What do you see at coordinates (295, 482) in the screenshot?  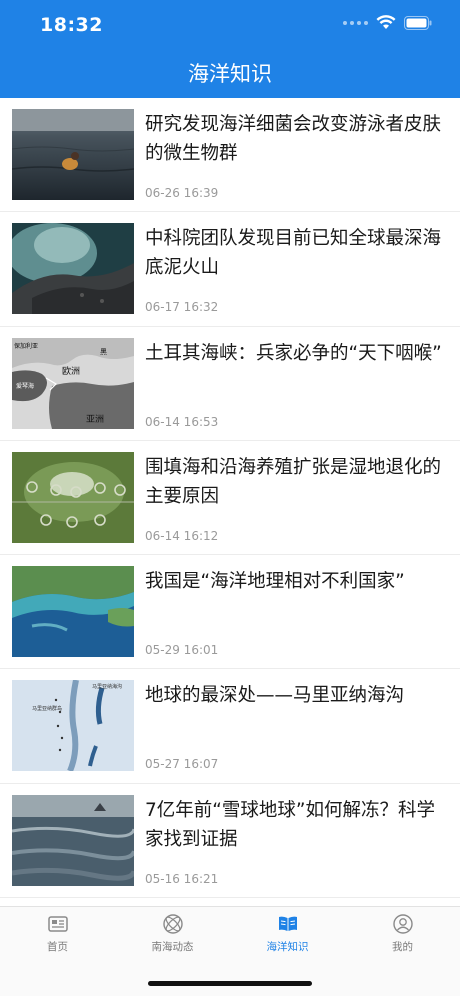 I see `article-title: 围填海和沿海养殖扩张是湿地退化的主要原因` at bounding box center [295, 482].